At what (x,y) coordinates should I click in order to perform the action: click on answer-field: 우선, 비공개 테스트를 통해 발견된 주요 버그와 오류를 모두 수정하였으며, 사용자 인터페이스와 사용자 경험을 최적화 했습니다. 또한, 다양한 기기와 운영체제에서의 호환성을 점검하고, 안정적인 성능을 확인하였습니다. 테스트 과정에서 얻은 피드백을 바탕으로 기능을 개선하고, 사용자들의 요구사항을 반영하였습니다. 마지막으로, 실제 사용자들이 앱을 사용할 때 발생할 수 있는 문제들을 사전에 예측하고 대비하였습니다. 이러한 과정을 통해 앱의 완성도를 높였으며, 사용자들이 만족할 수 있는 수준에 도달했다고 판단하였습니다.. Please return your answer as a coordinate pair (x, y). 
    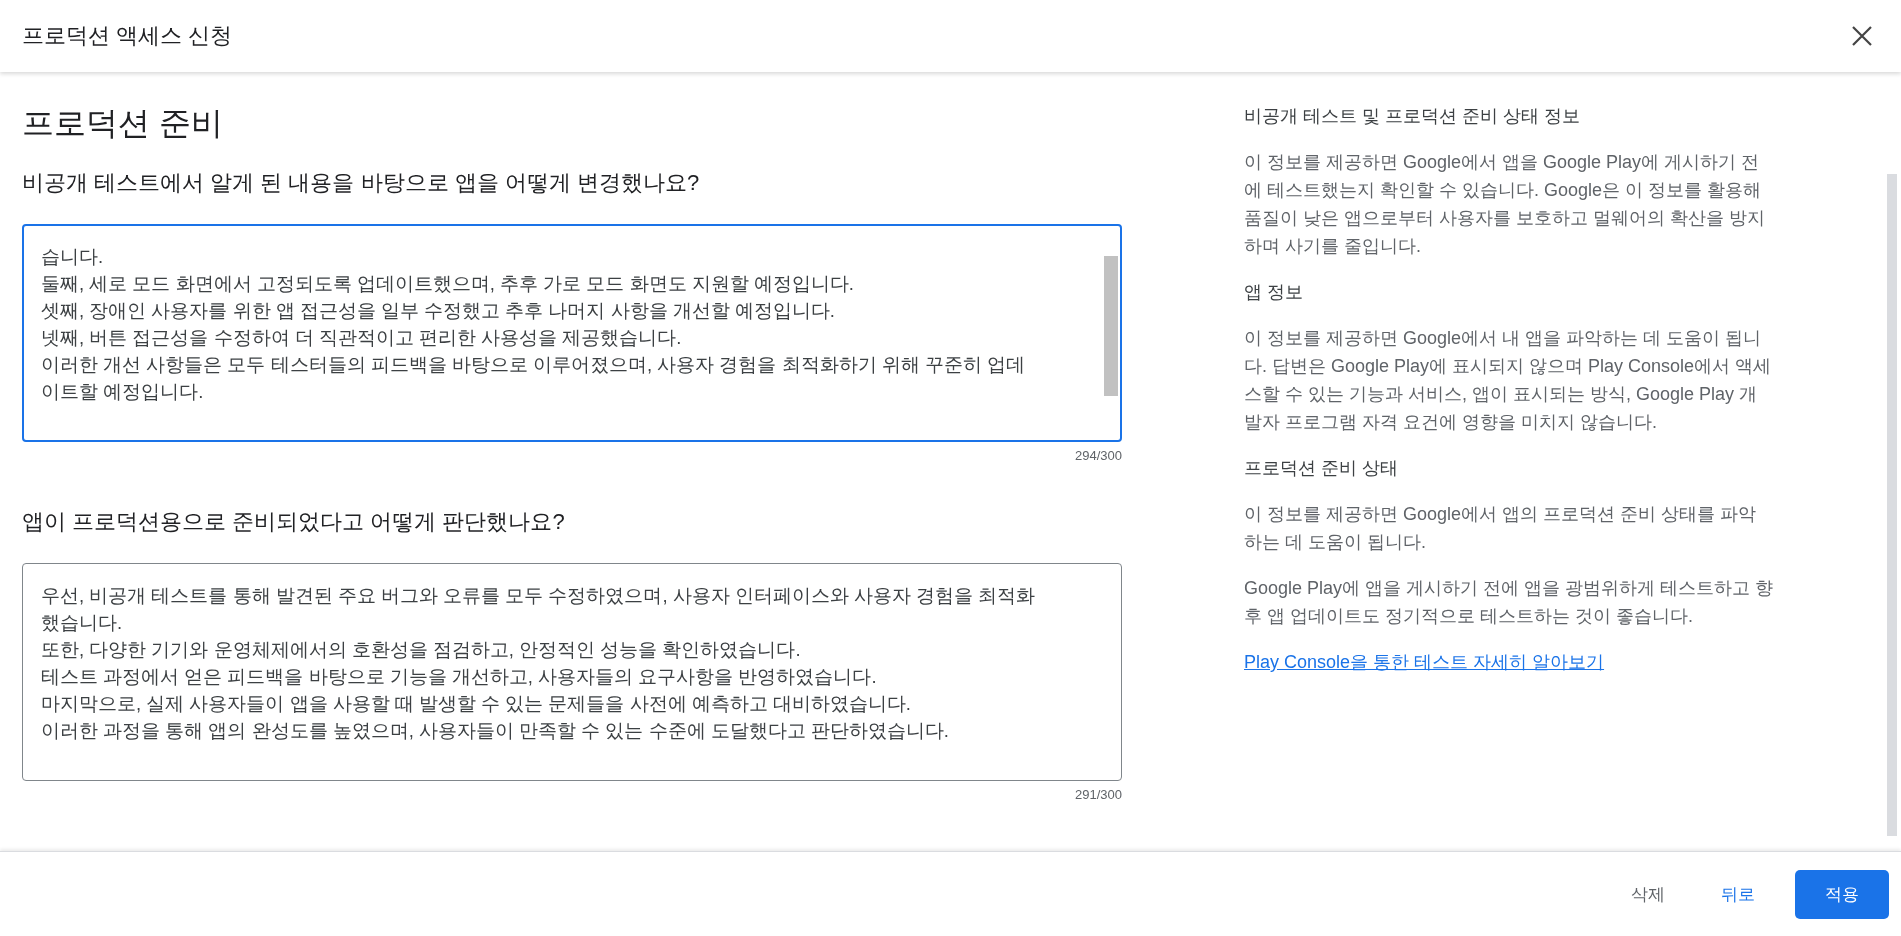
    Looking at the image, I should click on (572, 672).